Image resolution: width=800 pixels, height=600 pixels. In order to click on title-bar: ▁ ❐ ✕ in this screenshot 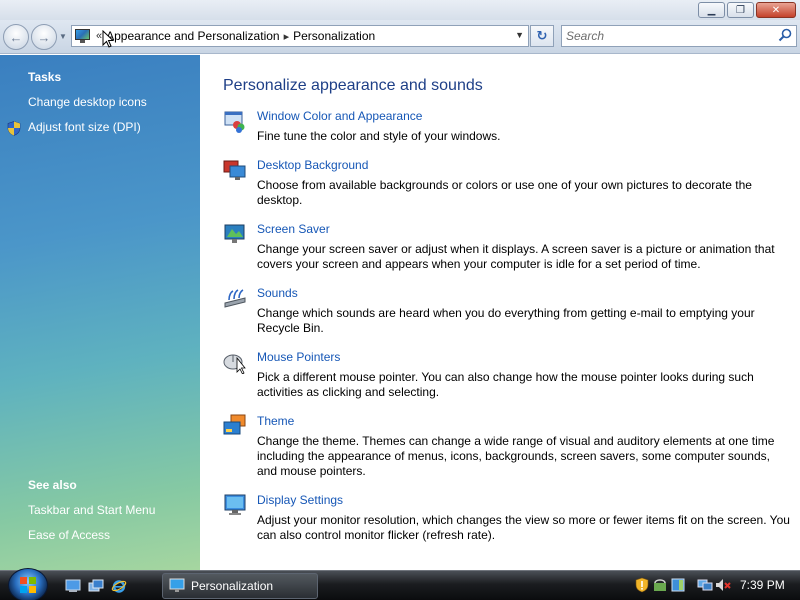, I will do `click(400, 10)`.